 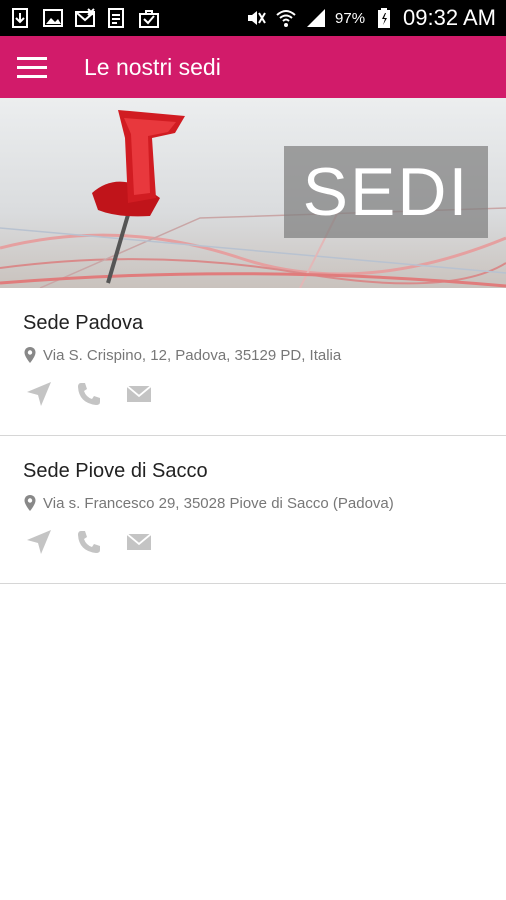 What do you see at coordinates (253, 67) in the screenshot?
I see `app-bar: Le nostri sedi` at bounding box center [253, 67].